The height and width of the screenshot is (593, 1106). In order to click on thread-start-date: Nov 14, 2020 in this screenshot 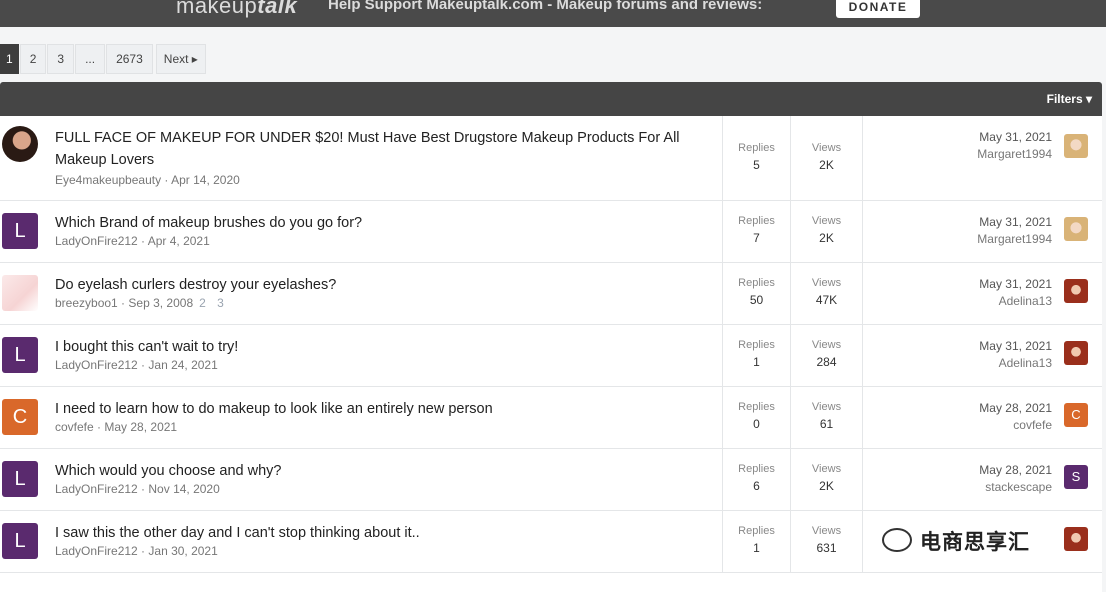, I will do `click(184, 489)`.